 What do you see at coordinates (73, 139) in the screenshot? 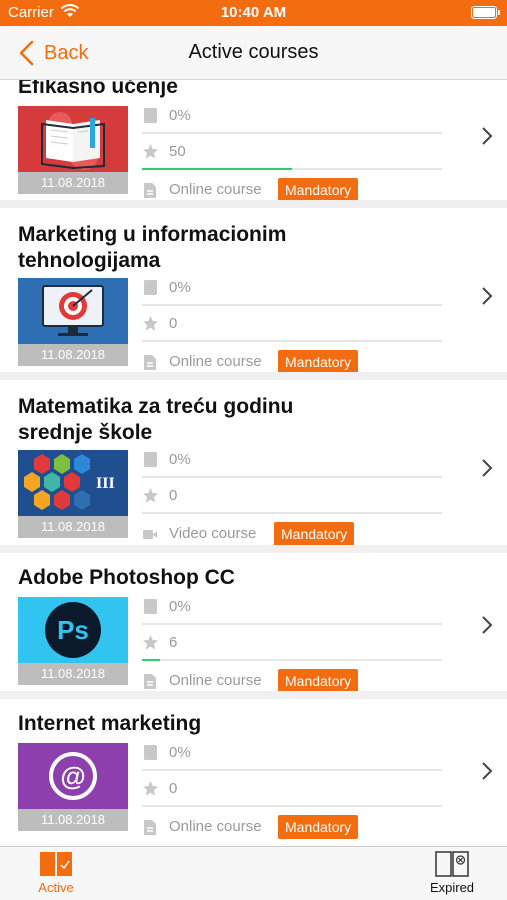
I see `book-icon` at bounding box center [73, 139].